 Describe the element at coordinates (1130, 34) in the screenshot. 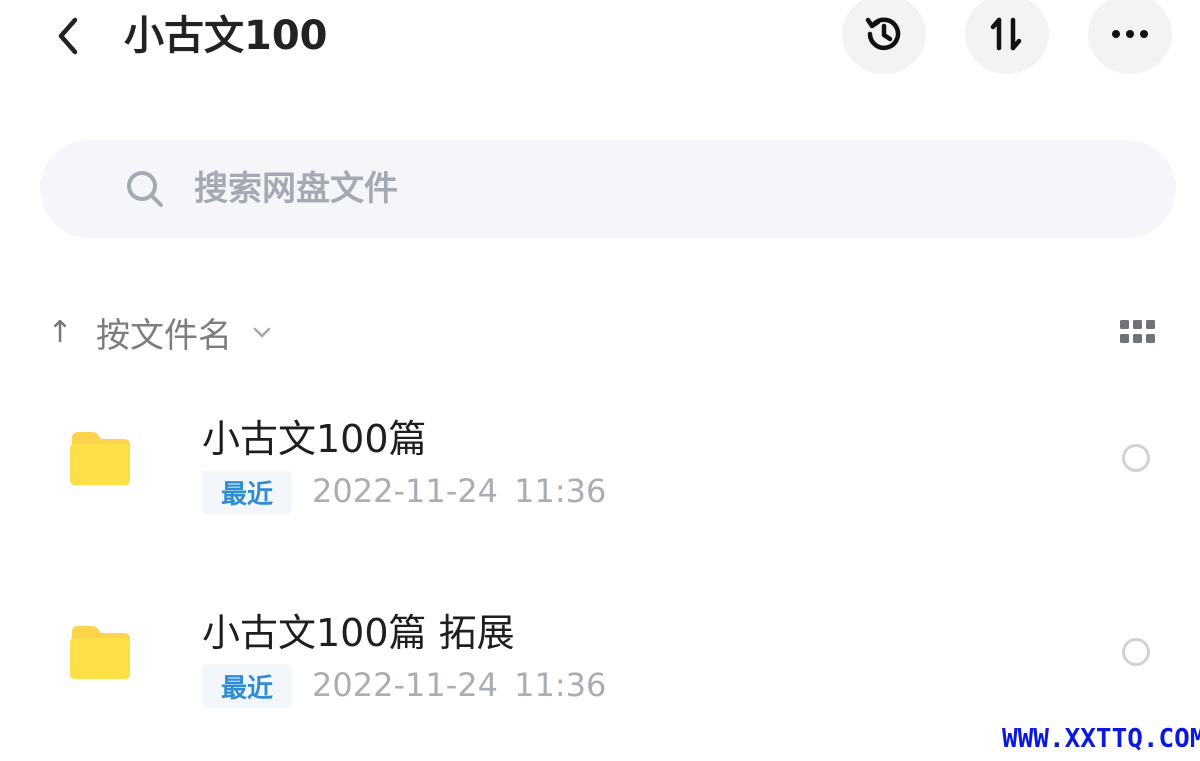

I see `more-horizontal-icon` at that location.